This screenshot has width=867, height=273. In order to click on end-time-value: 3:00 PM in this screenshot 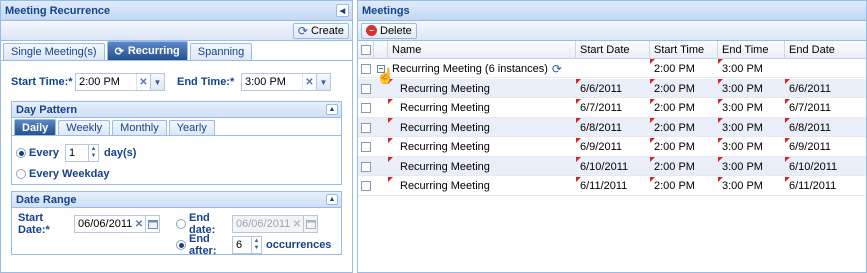, I will do `click(272, 82)`.